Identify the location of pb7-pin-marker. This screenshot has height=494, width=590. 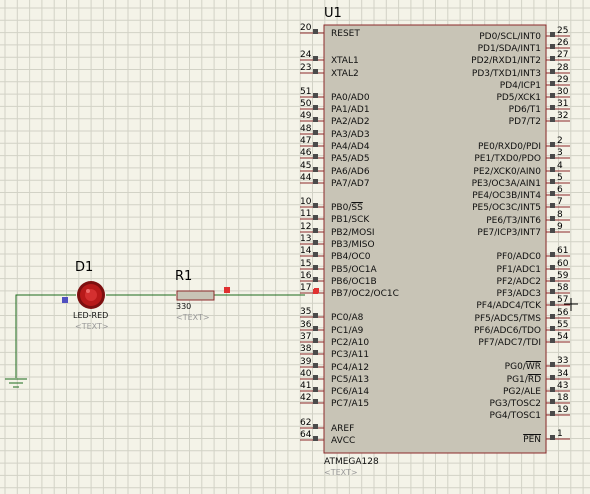
(316, 290).